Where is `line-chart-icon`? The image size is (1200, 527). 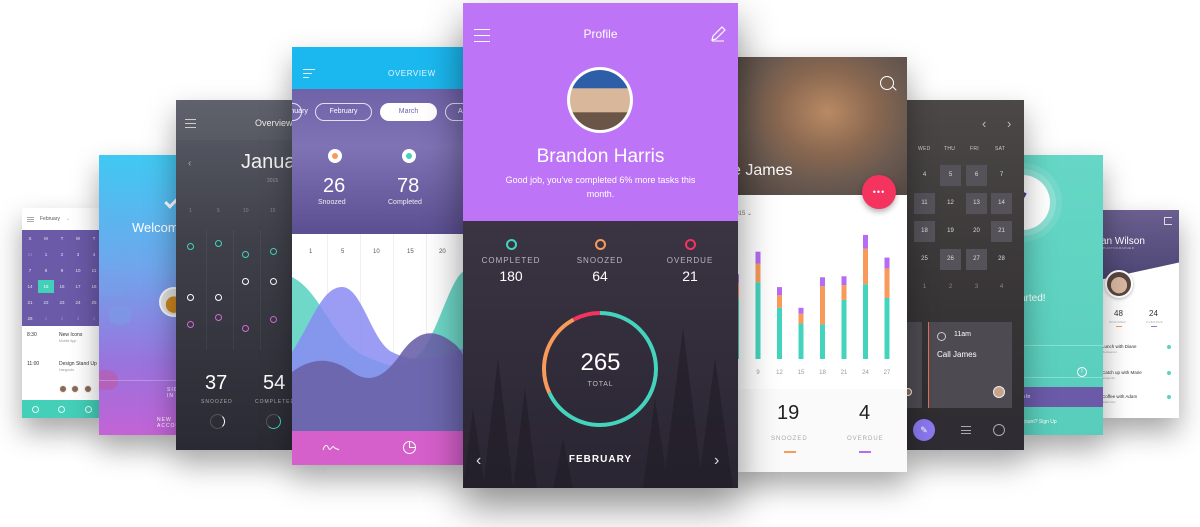 line-chart-icon is located at coordinates (331, 447).